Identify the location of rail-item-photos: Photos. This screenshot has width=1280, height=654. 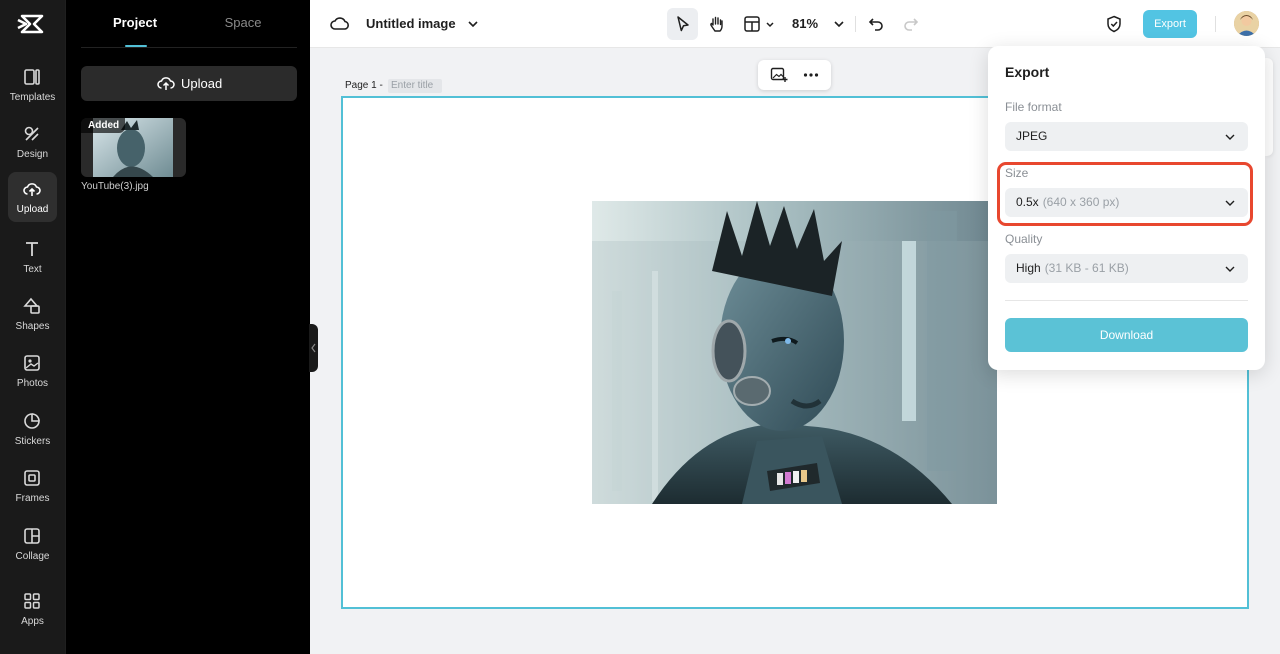
(32, 371).